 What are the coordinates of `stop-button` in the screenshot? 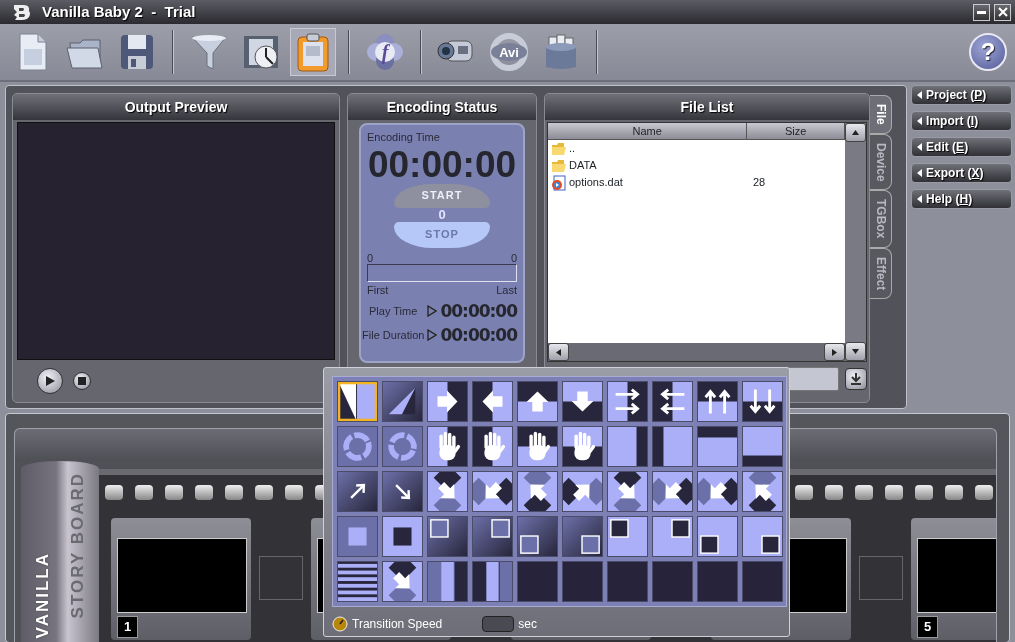 It's located at (82, 381).